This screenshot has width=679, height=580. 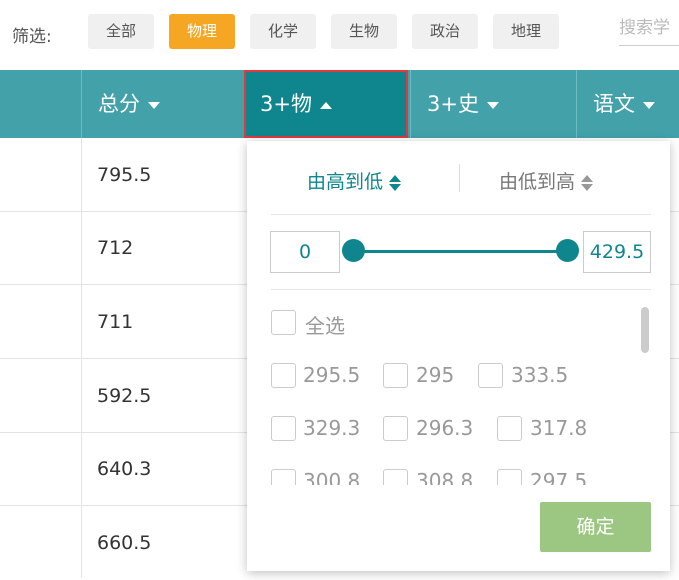 I want to click on filter-chip-politics: 政治, so click(x=445, y=31).